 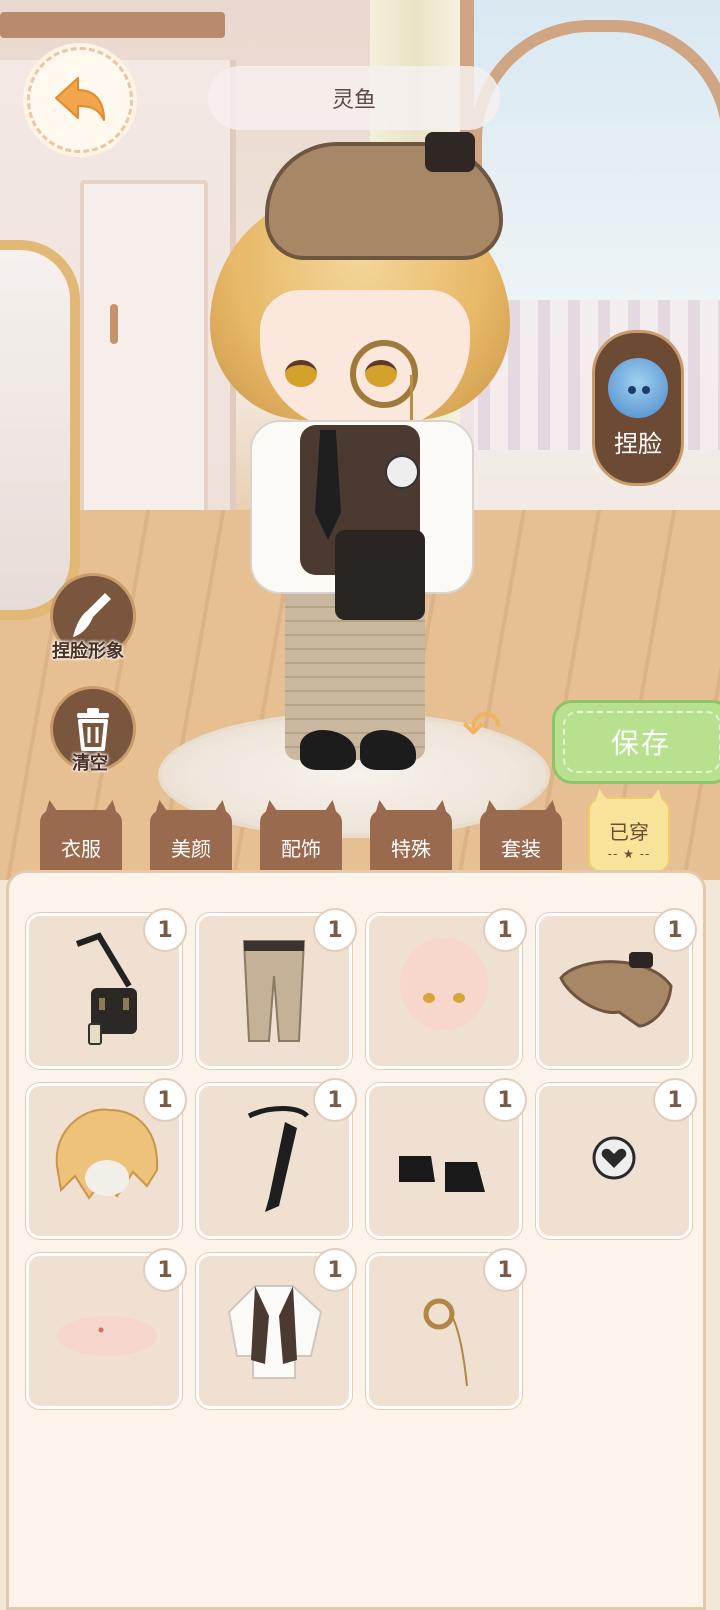 I want to click on face-image-label: 捏脸形象, so click(x=88, y=651).